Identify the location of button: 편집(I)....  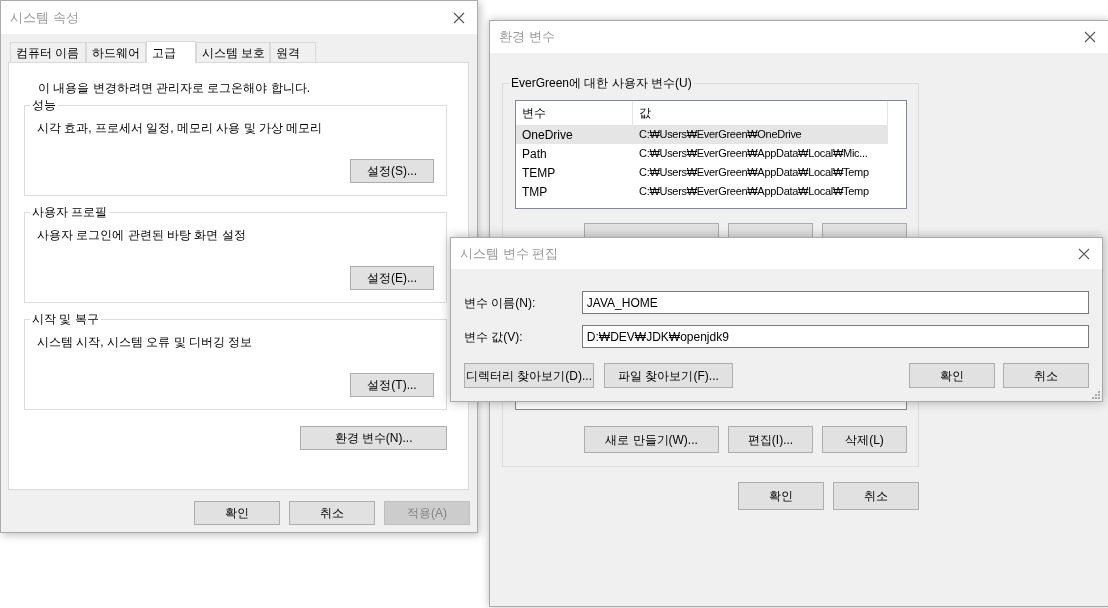
(770, 439).